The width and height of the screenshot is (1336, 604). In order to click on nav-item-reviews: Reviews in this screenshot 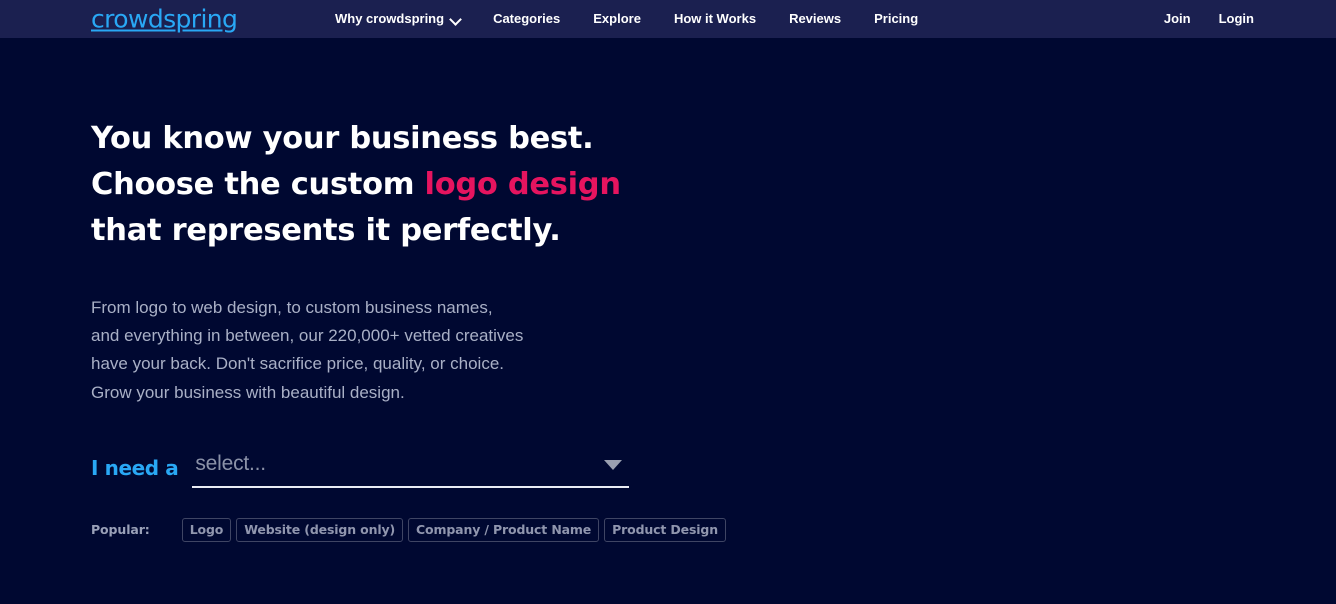, I will do `click(815, 19)`.